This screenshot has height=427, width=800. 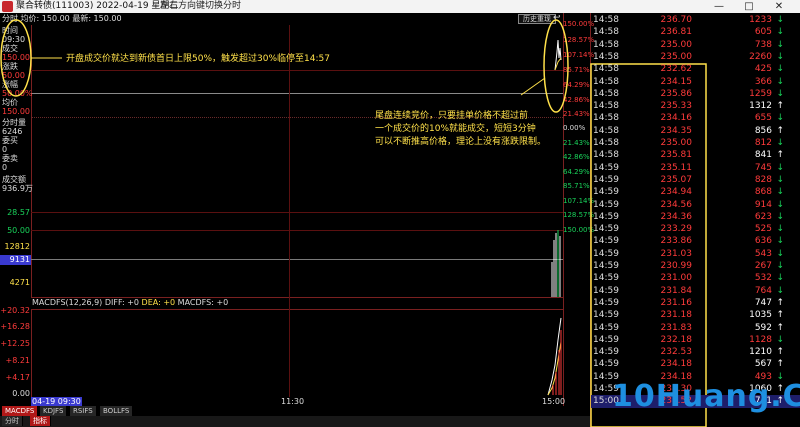 What do you see at coordinates (706, 396) in the screenshot?
I see `site-watermark: 10Huang.CN` at bounding box center [706, 396].